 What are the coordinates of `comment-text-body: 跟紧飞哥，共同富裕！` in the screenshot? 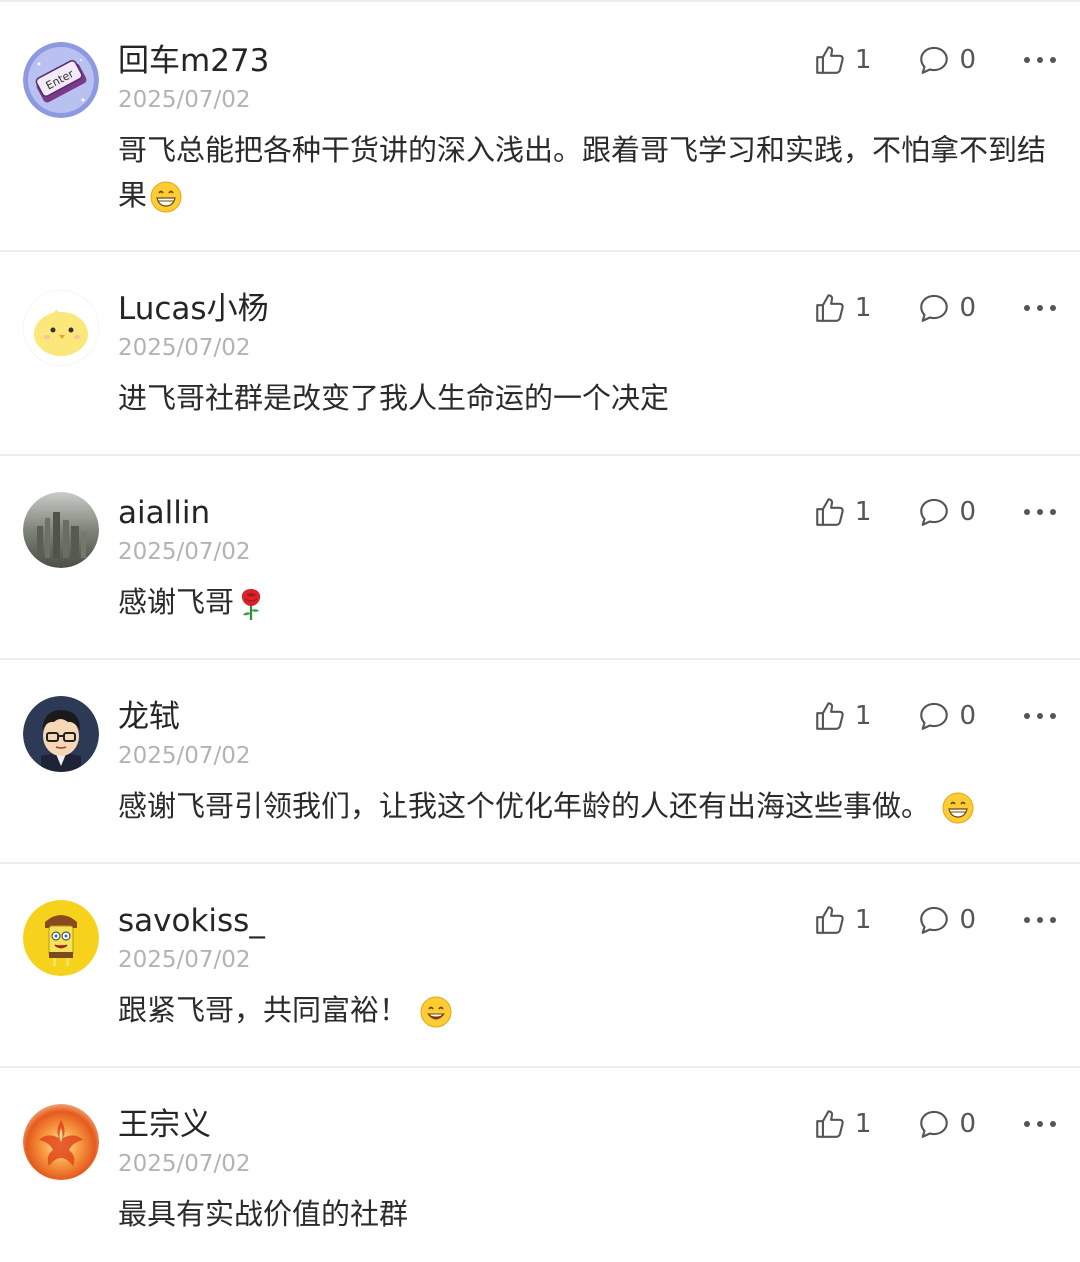 It's located at (263, 1010).